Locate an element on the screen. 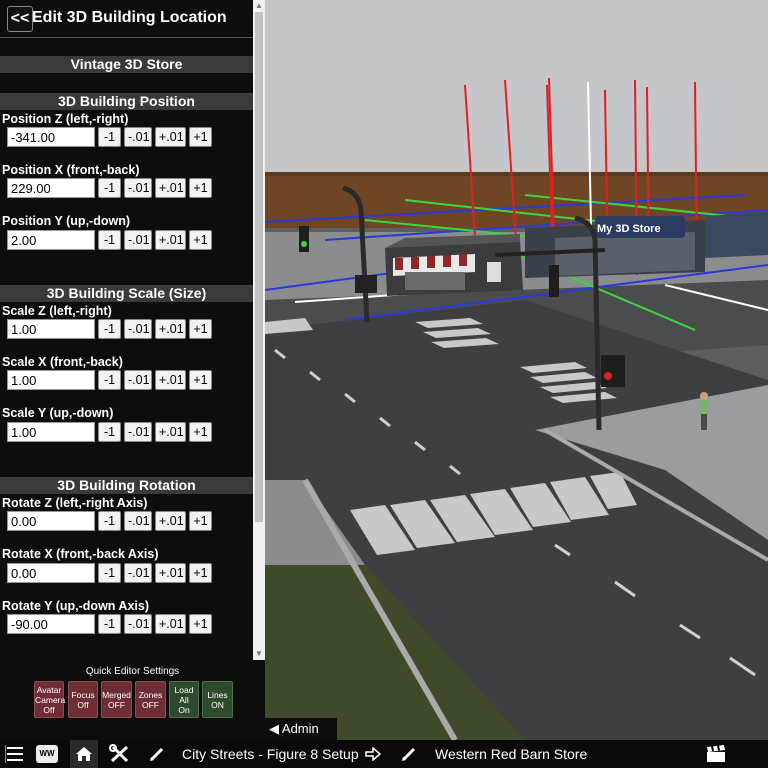  rotate-y-input is located at coordinates (51, 624).